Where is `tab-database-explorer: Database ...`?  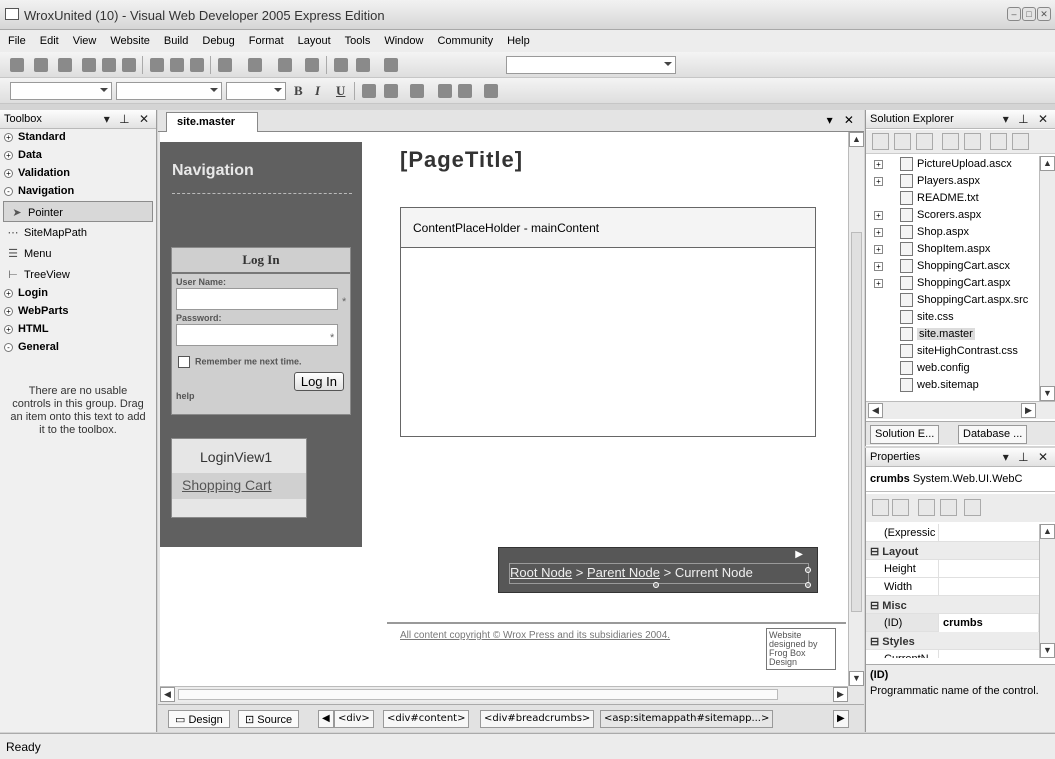 tab-database-explorer: Database ... is located at coordinates (993, 434).